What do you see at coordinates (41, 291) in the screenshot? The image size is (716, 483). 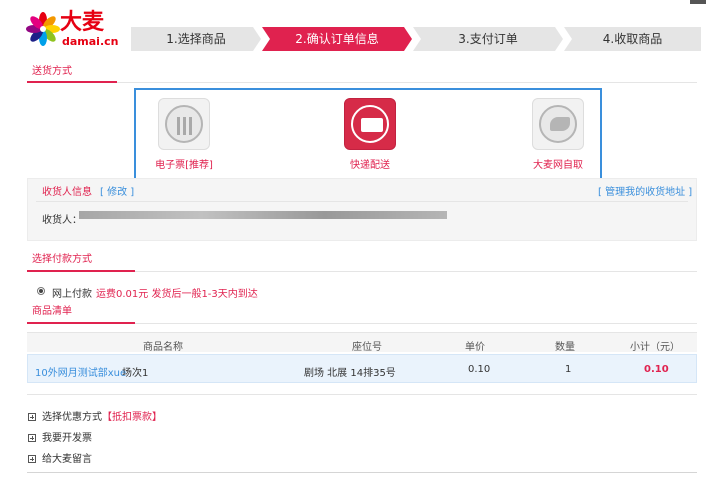 I see `payment-online-radio` at bounding box center [41, 291].